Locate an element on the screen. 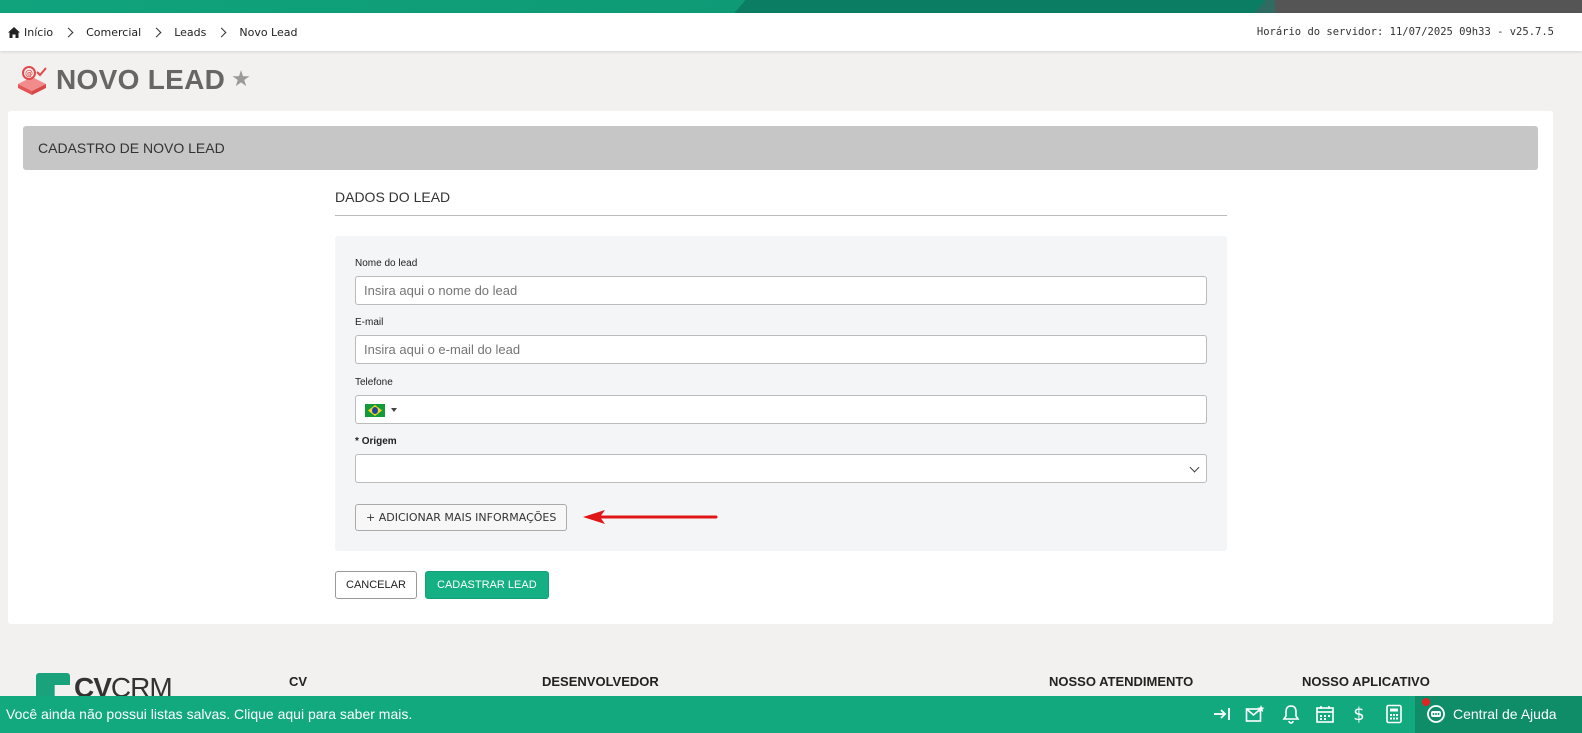 This screenshot has height=733, width=1582. footer-column-cv: CV is located at coordinates (298, 681).